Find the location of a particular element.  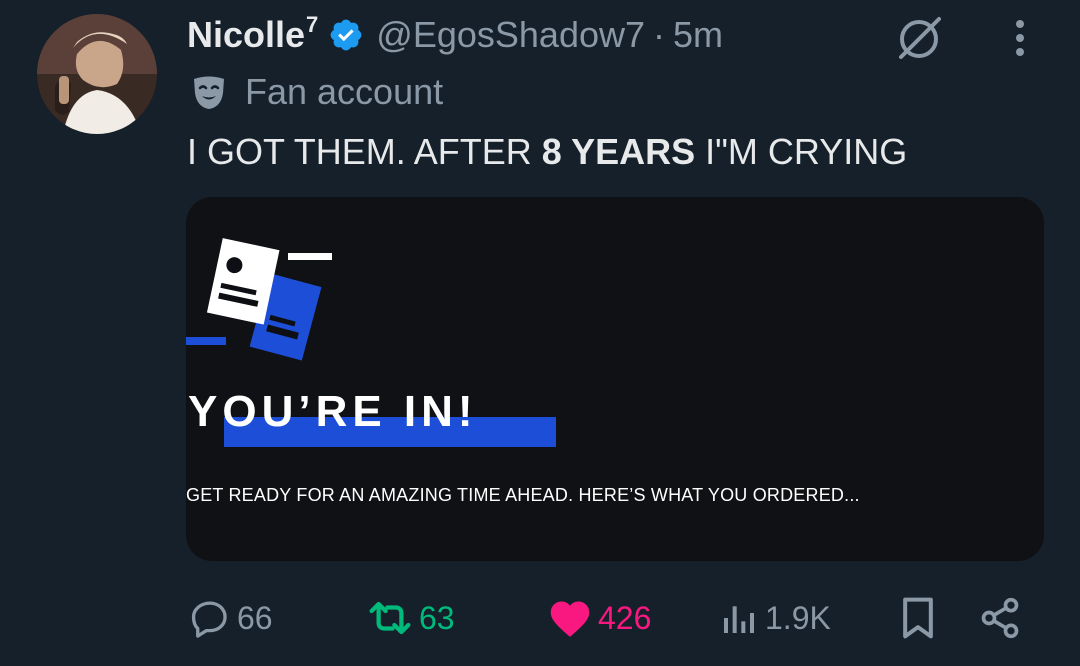

display-name: Nicolle7 is located at coordinates (252, 34).